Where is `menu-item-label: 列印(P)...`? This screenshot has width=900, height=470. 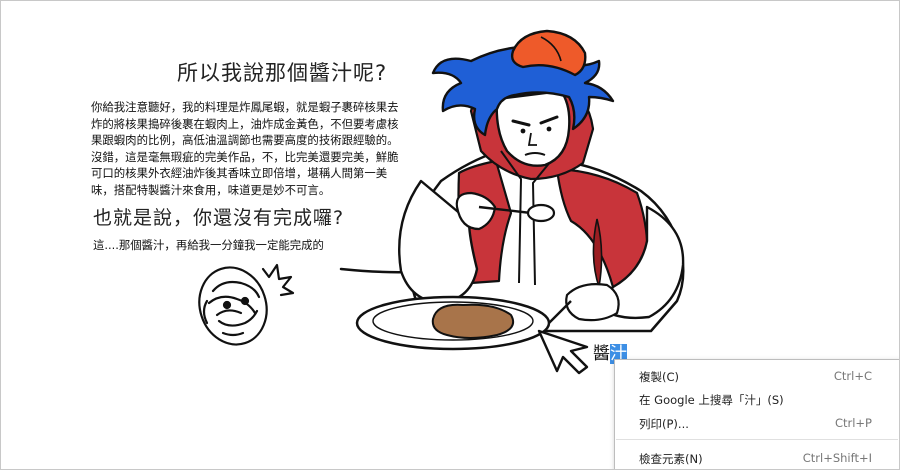 menu-item-label: 列印(P)... is located at coordinates (664, 424).